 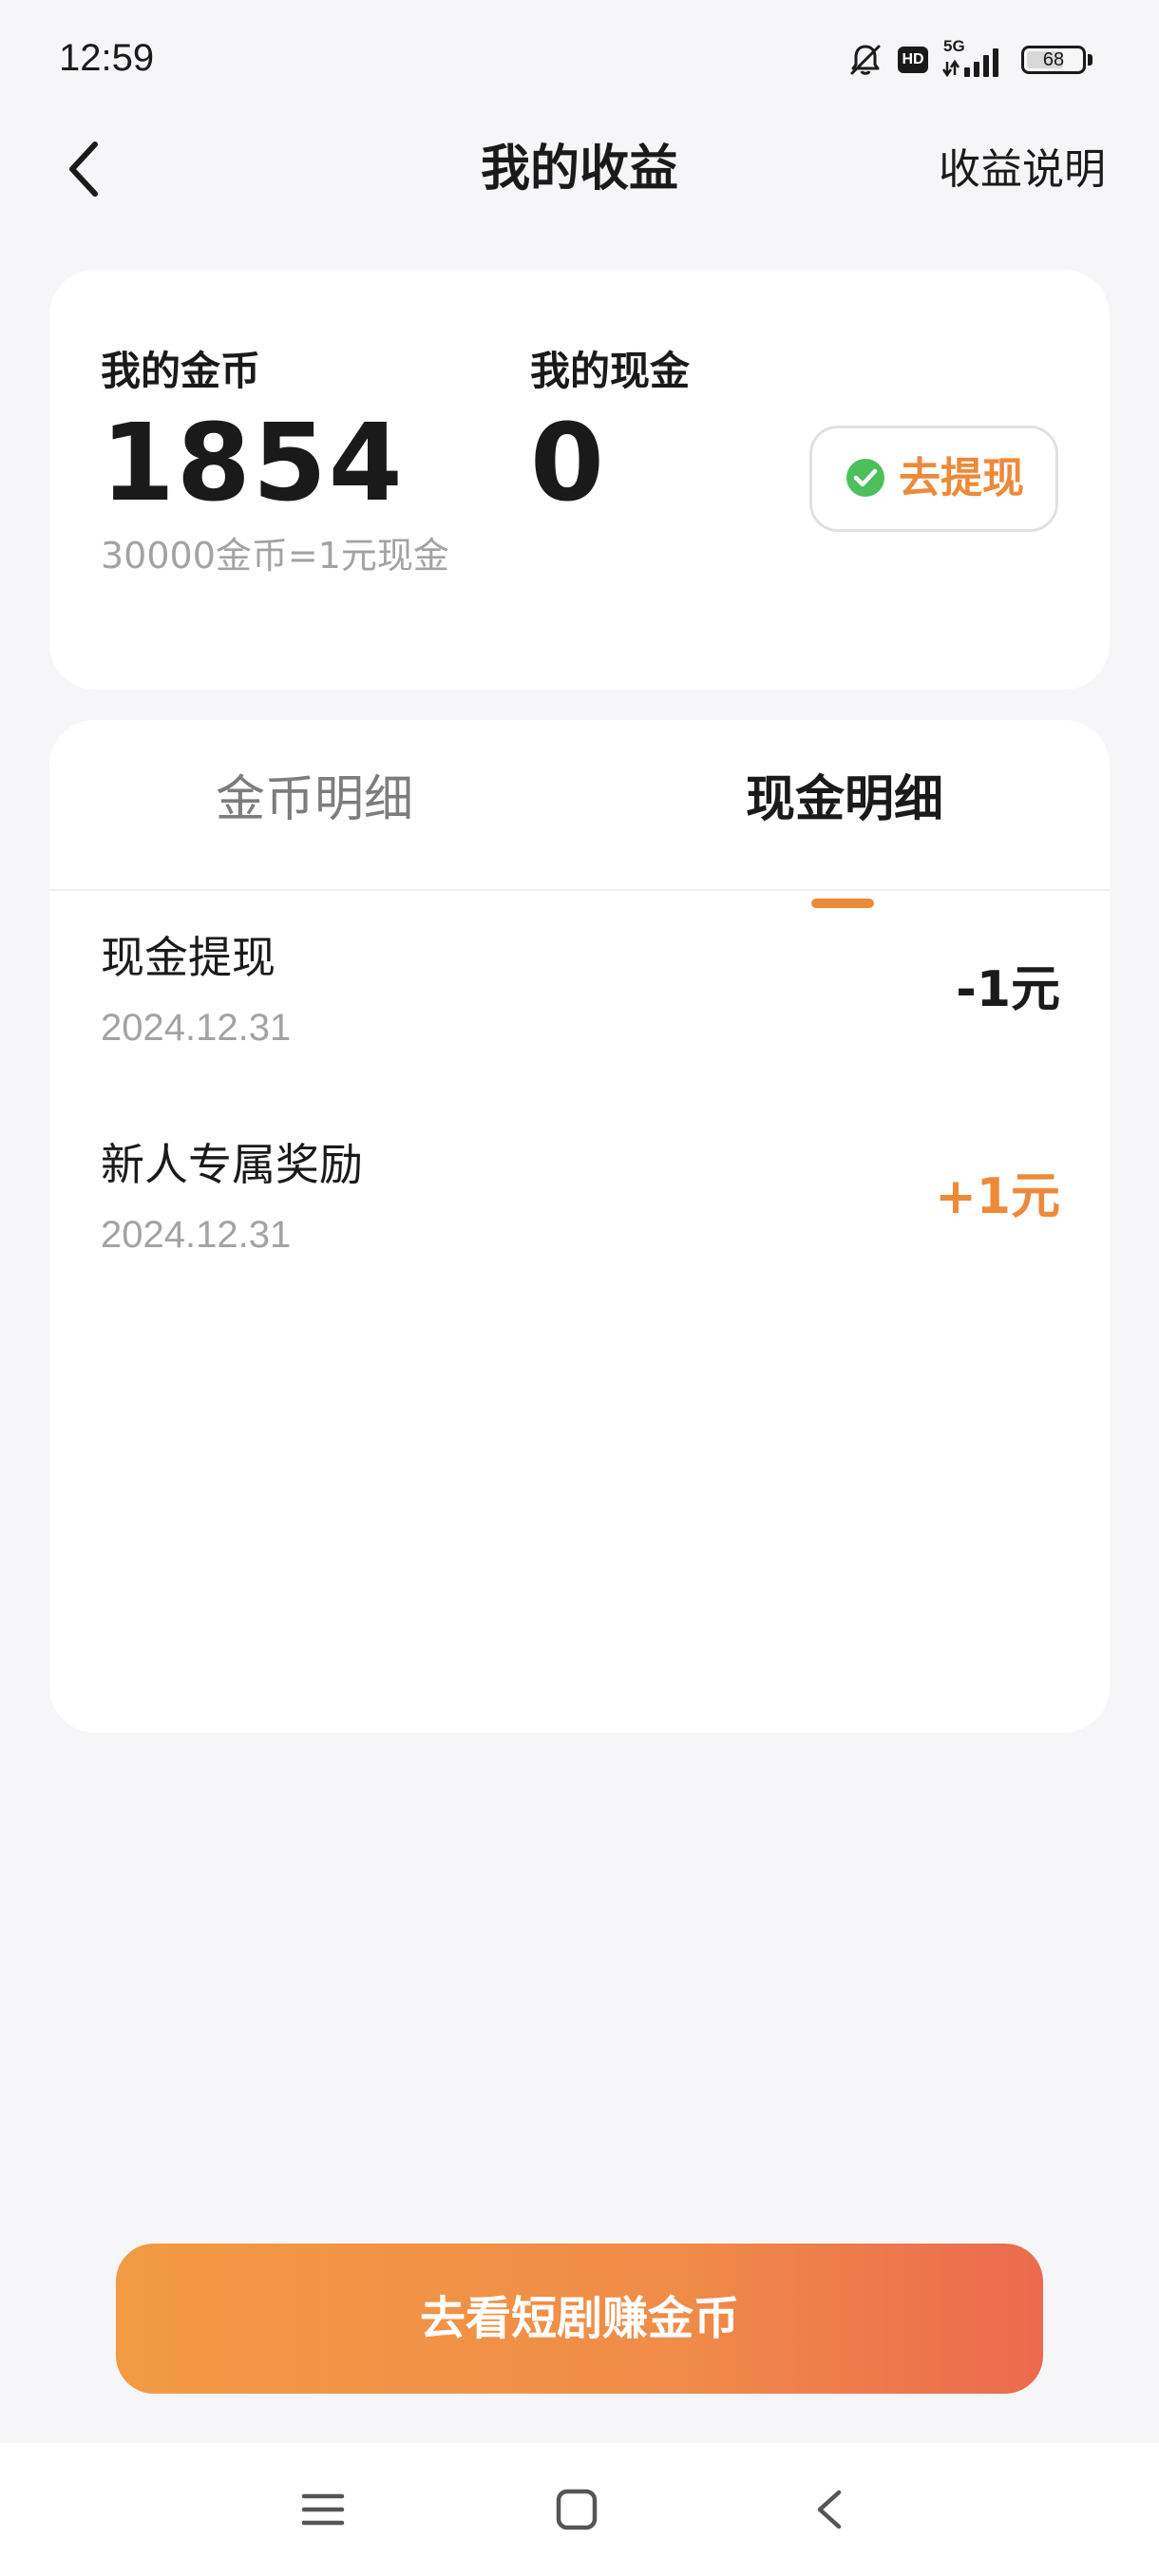 I want to click on cash-balance: 我的现金 0, so click(x=610, y=433).